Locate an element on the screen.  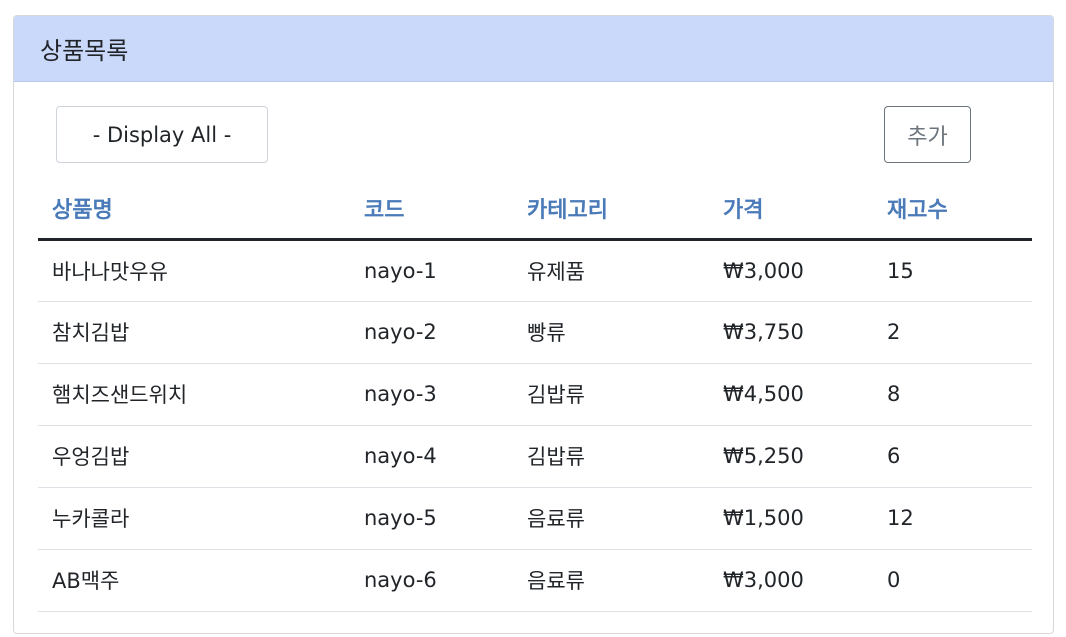
table-header-row: 상품명 코드 카테고리 가격 재고수 is located at coordinates (535, 210).